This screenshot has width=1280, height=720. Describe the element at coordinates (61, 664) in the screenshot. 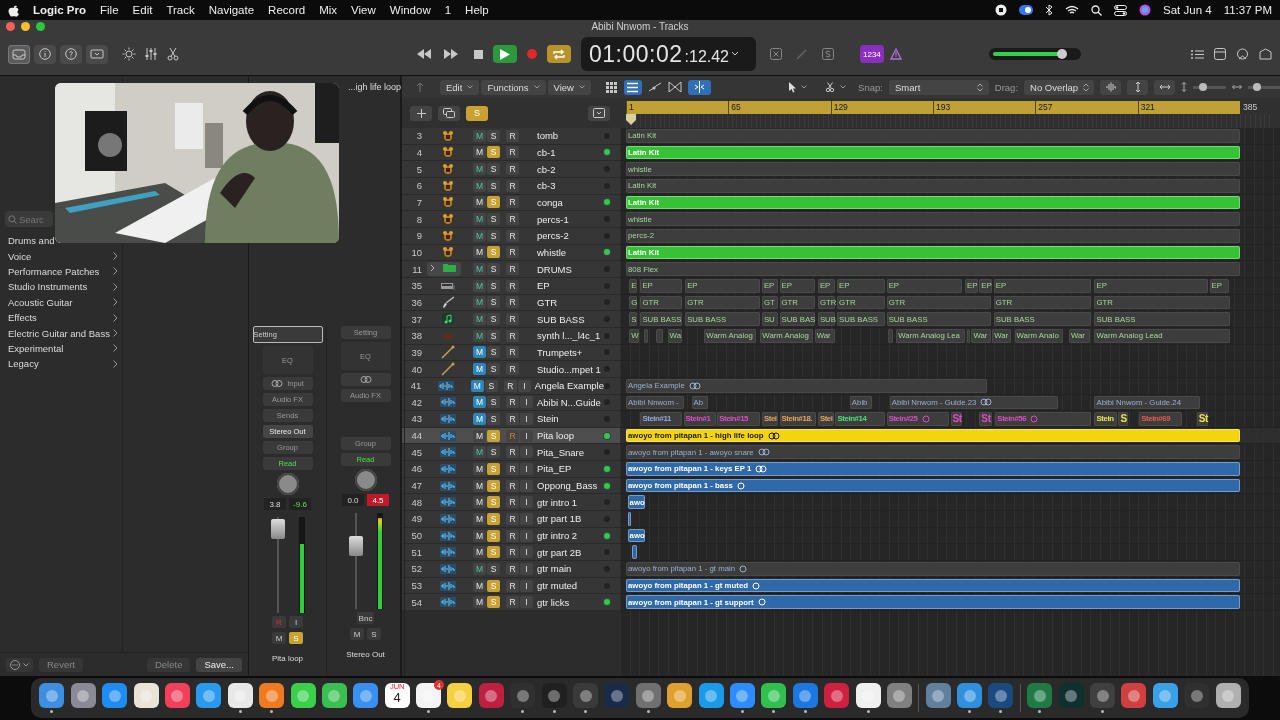

I see `revert-button: Revert` at that location.